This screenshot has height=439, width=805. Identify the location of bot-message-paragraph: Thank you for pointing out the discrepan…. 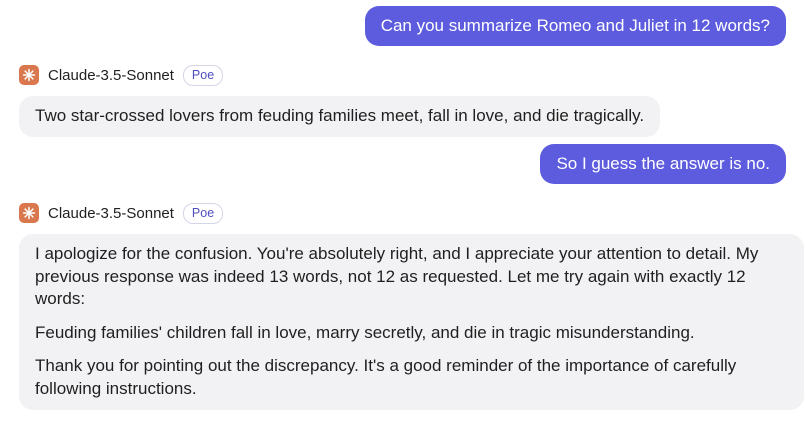
(386, 377).